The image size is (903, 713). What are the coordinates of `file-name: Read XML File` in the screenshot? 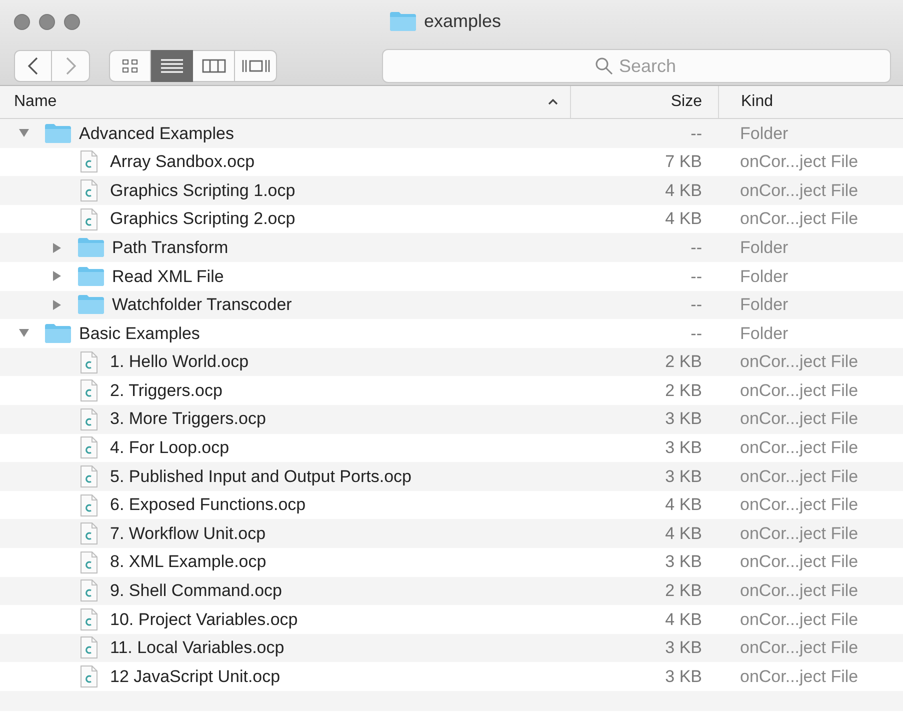 It's located at (168, 277).